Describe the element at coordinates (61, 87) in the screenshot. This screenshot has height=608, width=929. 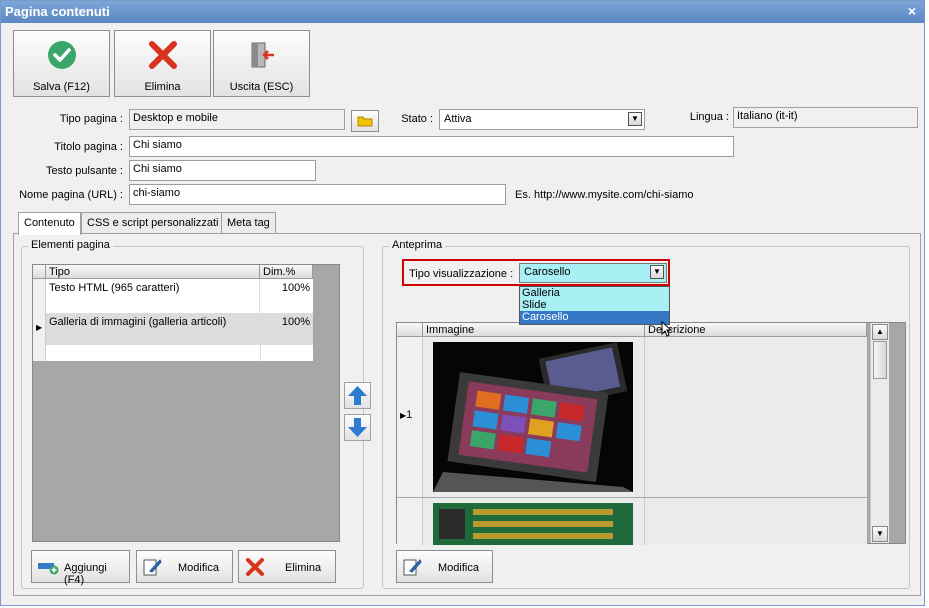
I see `save-button-label: Salva (F12)` at that location.